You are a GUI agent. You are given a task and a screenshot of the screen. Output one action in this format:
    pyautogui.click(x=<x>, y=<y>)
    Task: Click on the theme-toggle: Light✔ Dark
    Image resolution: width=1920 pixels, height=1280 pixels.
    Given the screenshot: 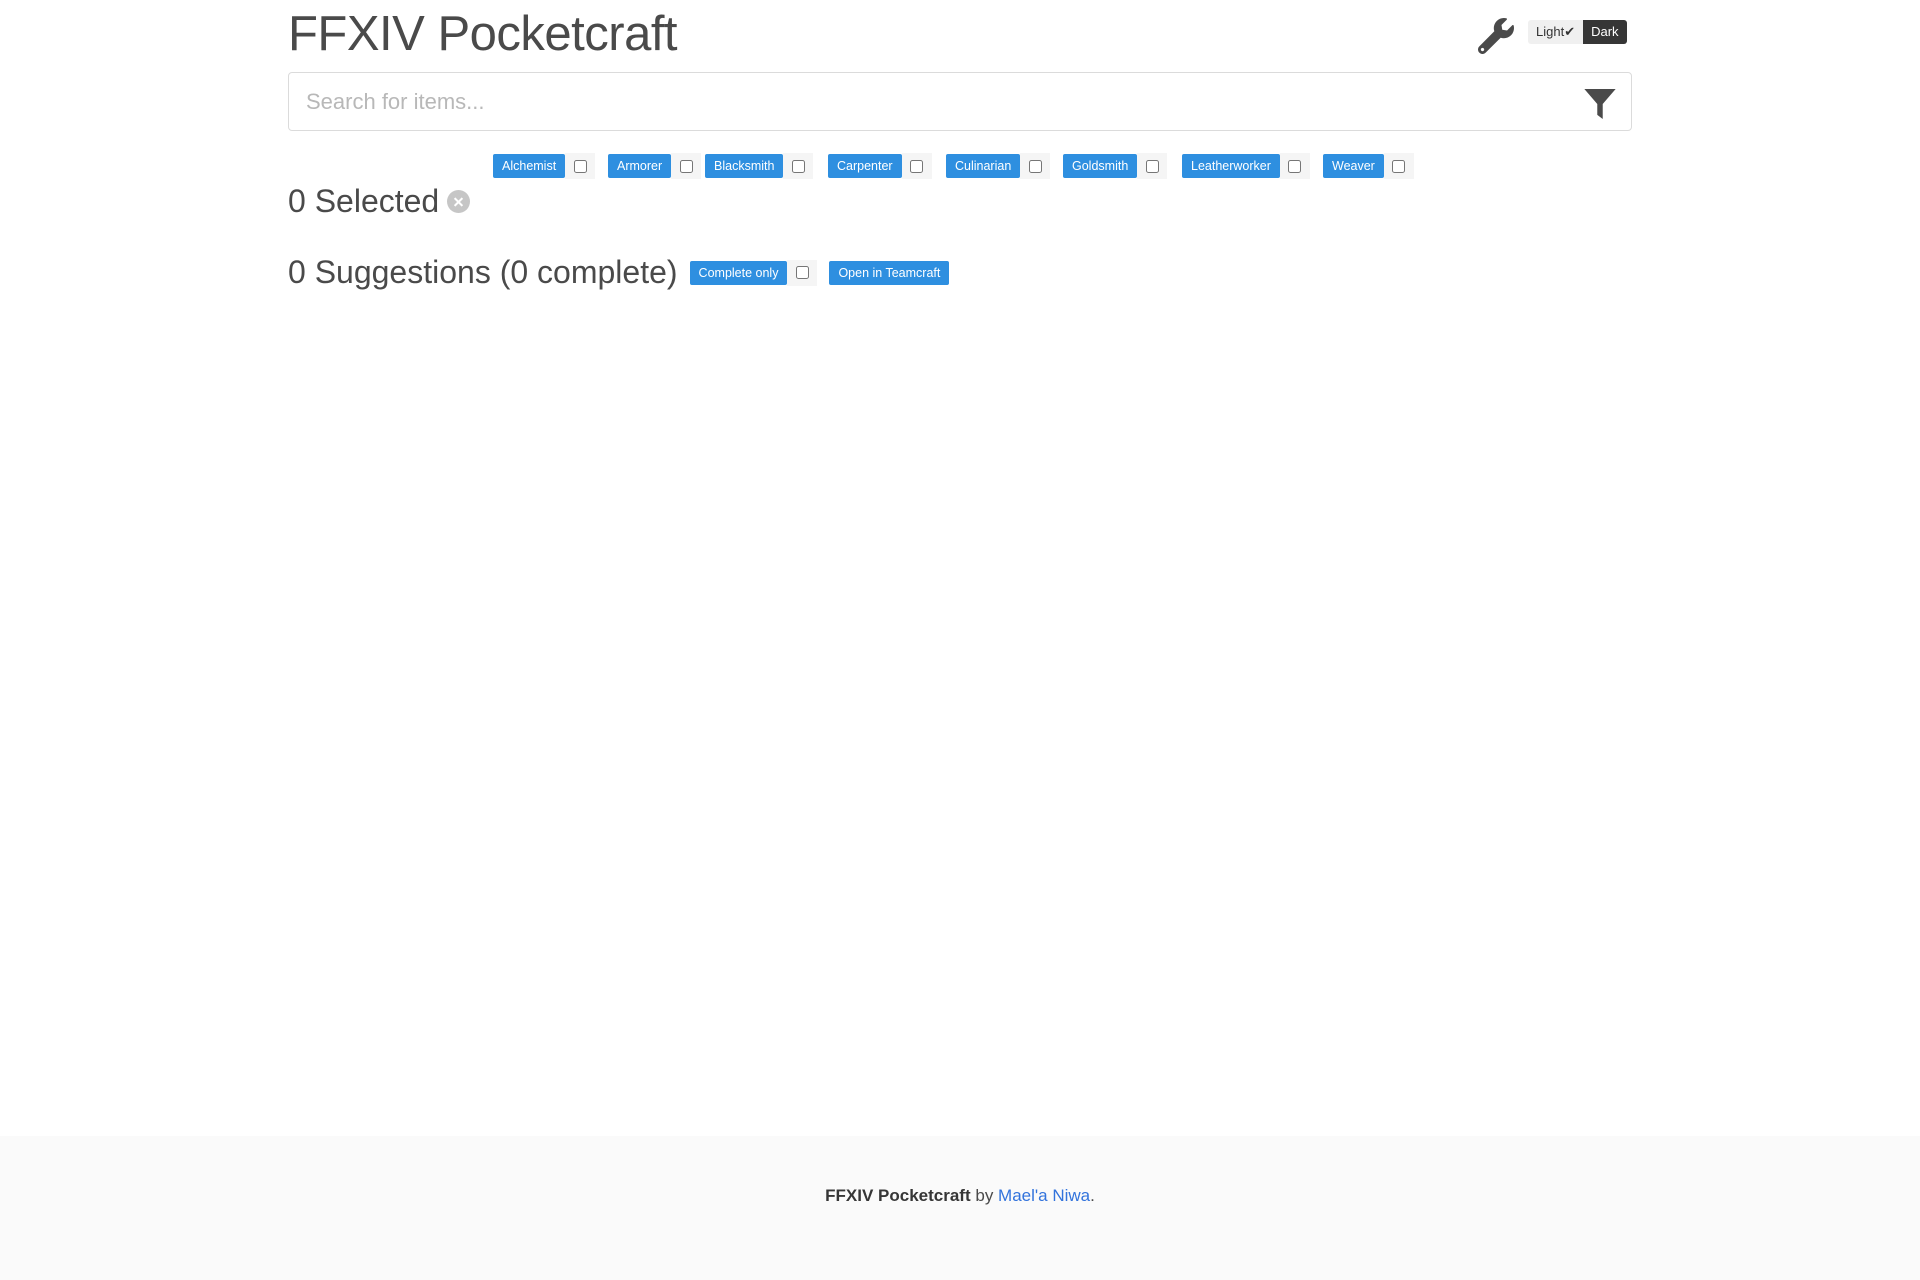 What is the action you would take?
    pyautogui.click(x=1577, y=32)
    